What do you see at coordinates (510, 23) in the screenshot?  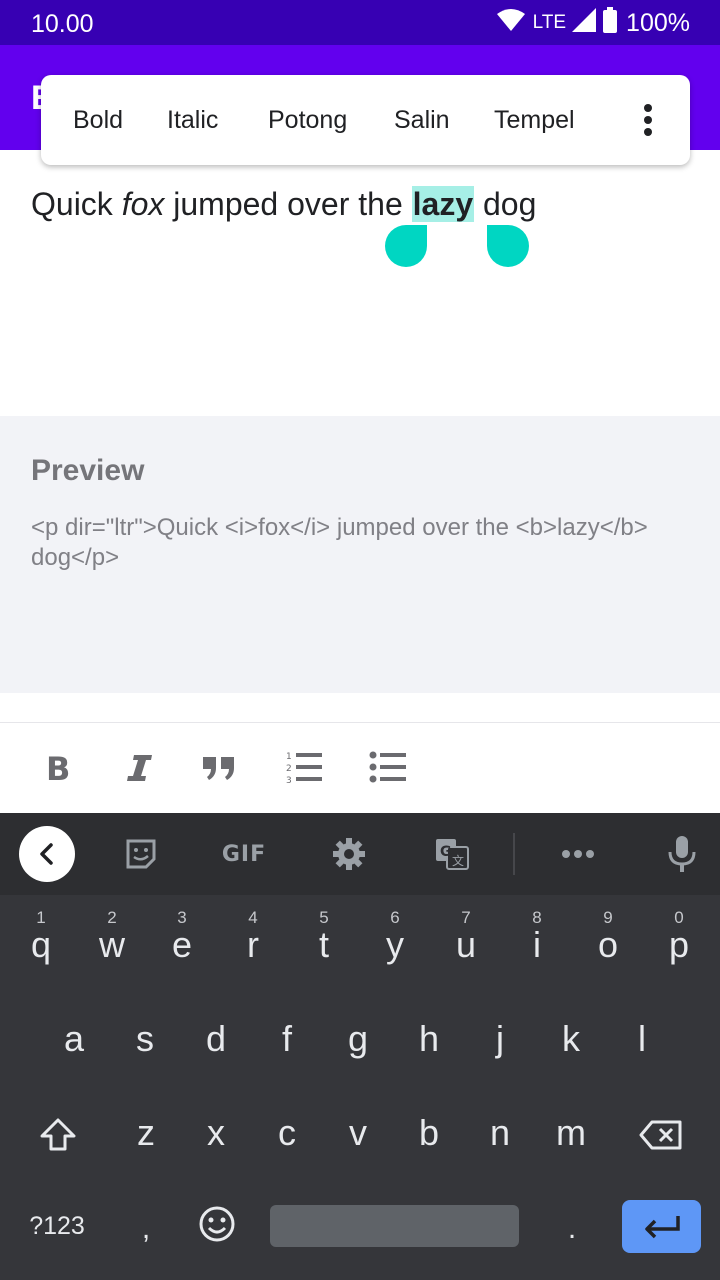 I see `wifi-icon` at bounding box center [510, 23].